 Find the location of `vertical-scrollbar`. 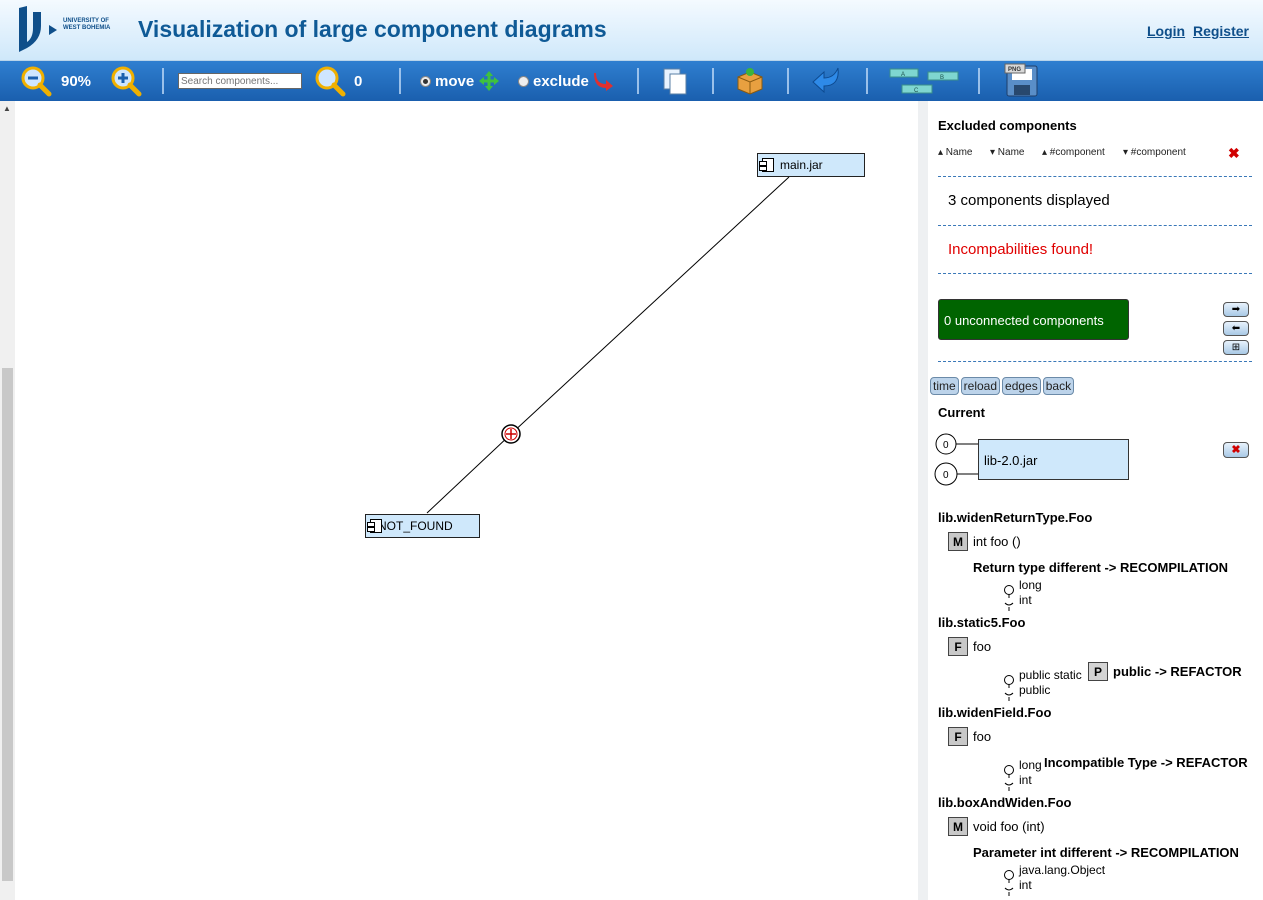

vertical-scrollbar is located at coordinates (7, 500).